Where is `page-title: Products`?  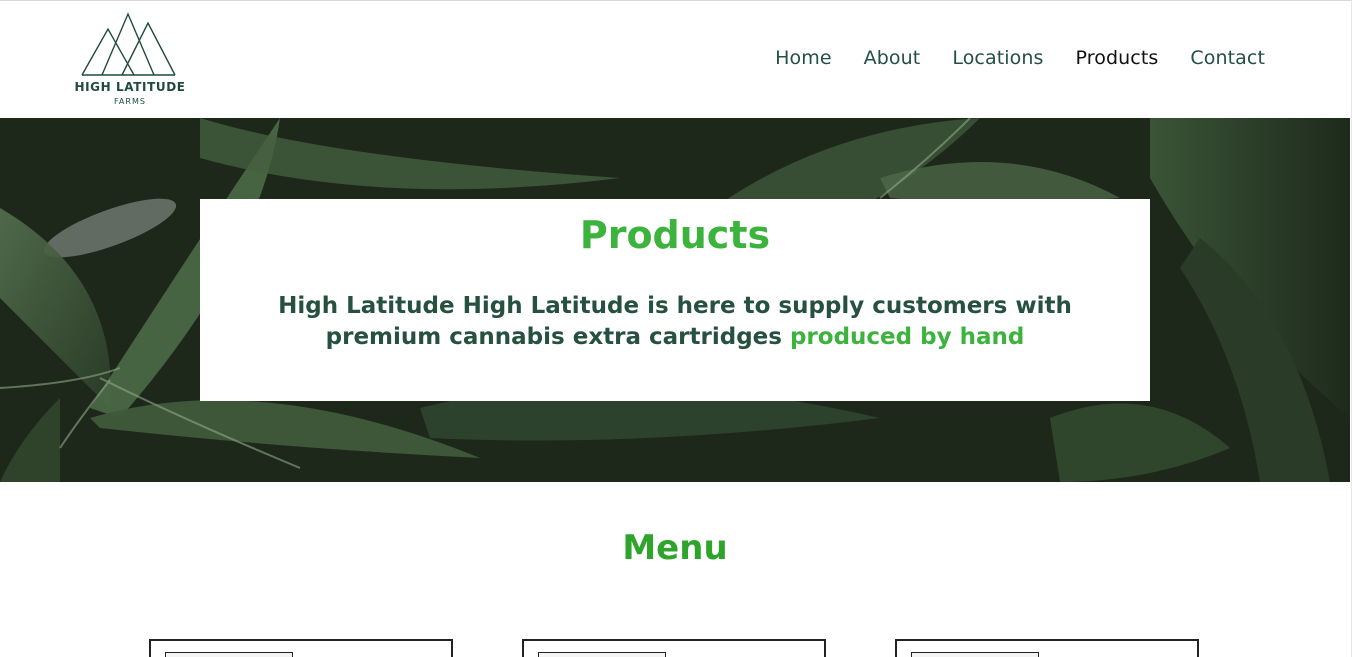 page-title: Products is located at coordinates (675, 235).